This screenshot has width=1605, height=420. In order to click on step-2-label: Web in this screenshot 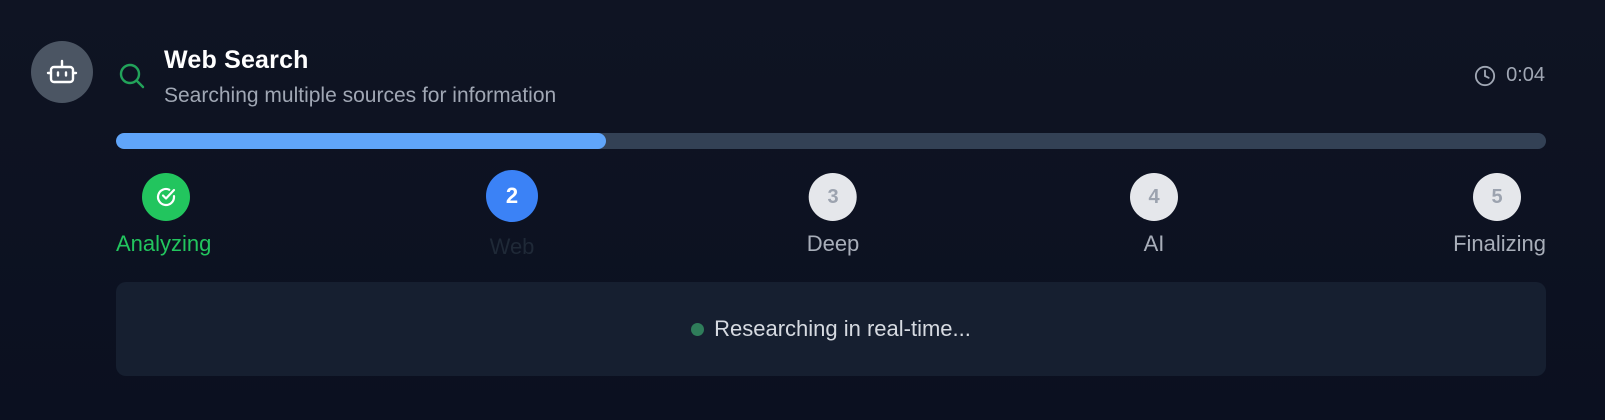, I will do `click(512, 246)`.